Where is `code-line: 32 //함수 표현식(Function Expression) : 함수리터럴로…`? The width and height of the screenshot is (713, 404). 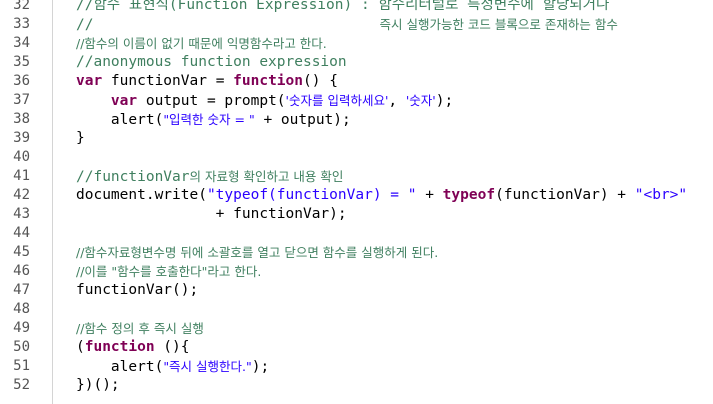 code-line: 32 //함수 표현식(Function Expression) : 함수리터럴로… is located at coordinates (356, 7).